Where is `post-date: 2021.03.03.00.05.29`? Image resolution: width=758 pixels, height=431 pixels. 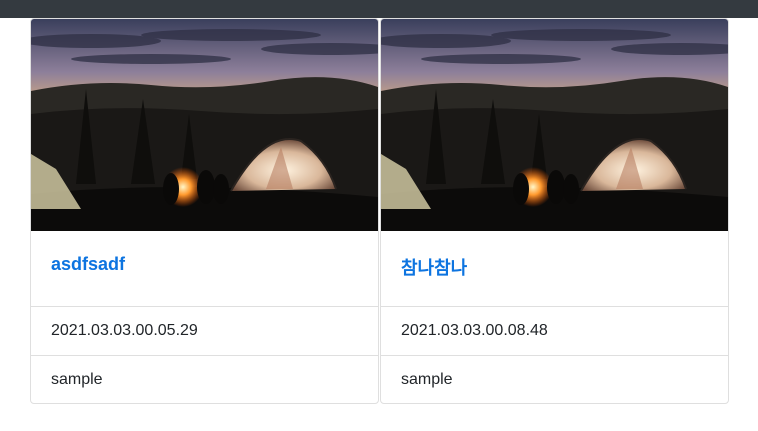
post-date: 2021.03.03.00.05.29 is located at coordinates (204, 330).